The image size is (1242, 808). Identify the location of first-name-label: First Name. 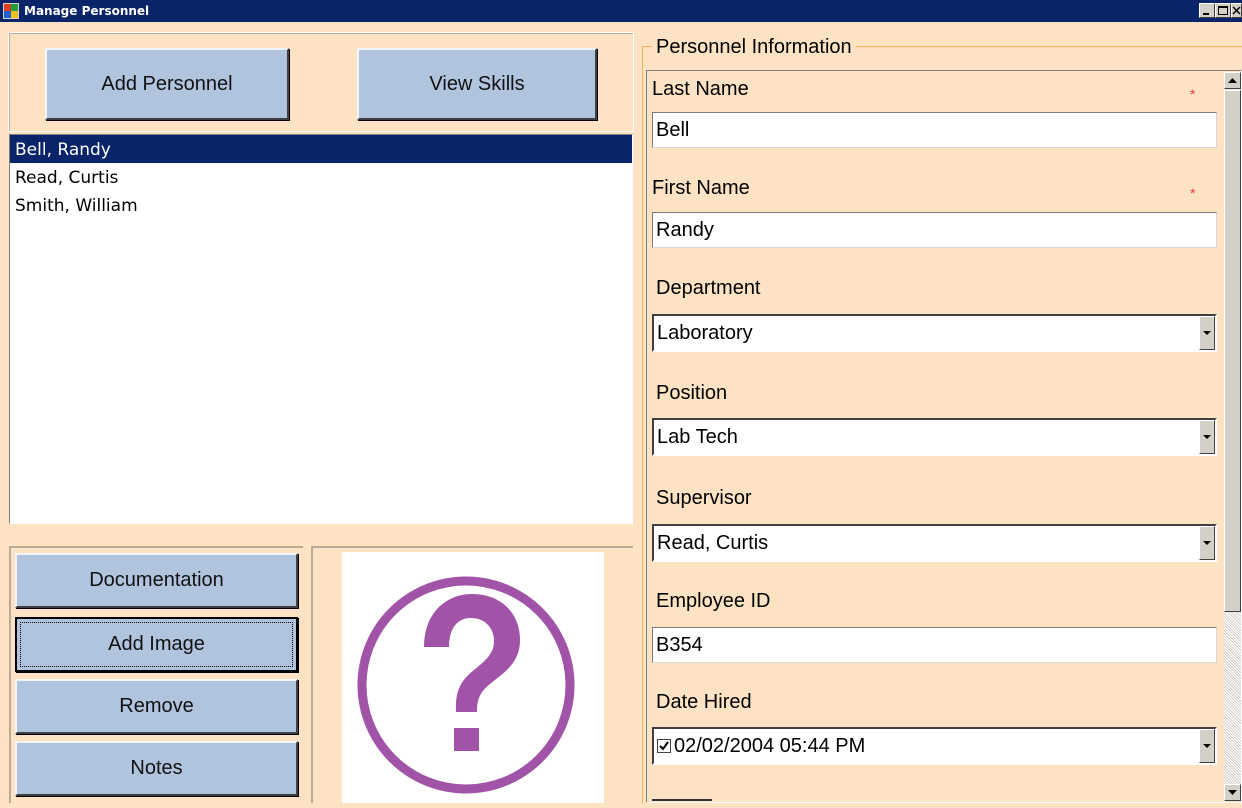
(701, 188).